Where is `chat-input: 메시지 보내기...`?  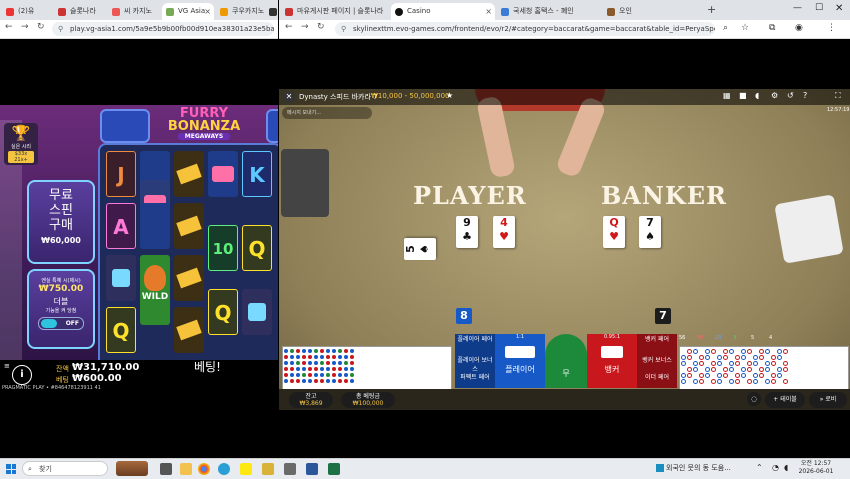 chat-input: 메시지 보내기... is located at coordinates (327, 113).